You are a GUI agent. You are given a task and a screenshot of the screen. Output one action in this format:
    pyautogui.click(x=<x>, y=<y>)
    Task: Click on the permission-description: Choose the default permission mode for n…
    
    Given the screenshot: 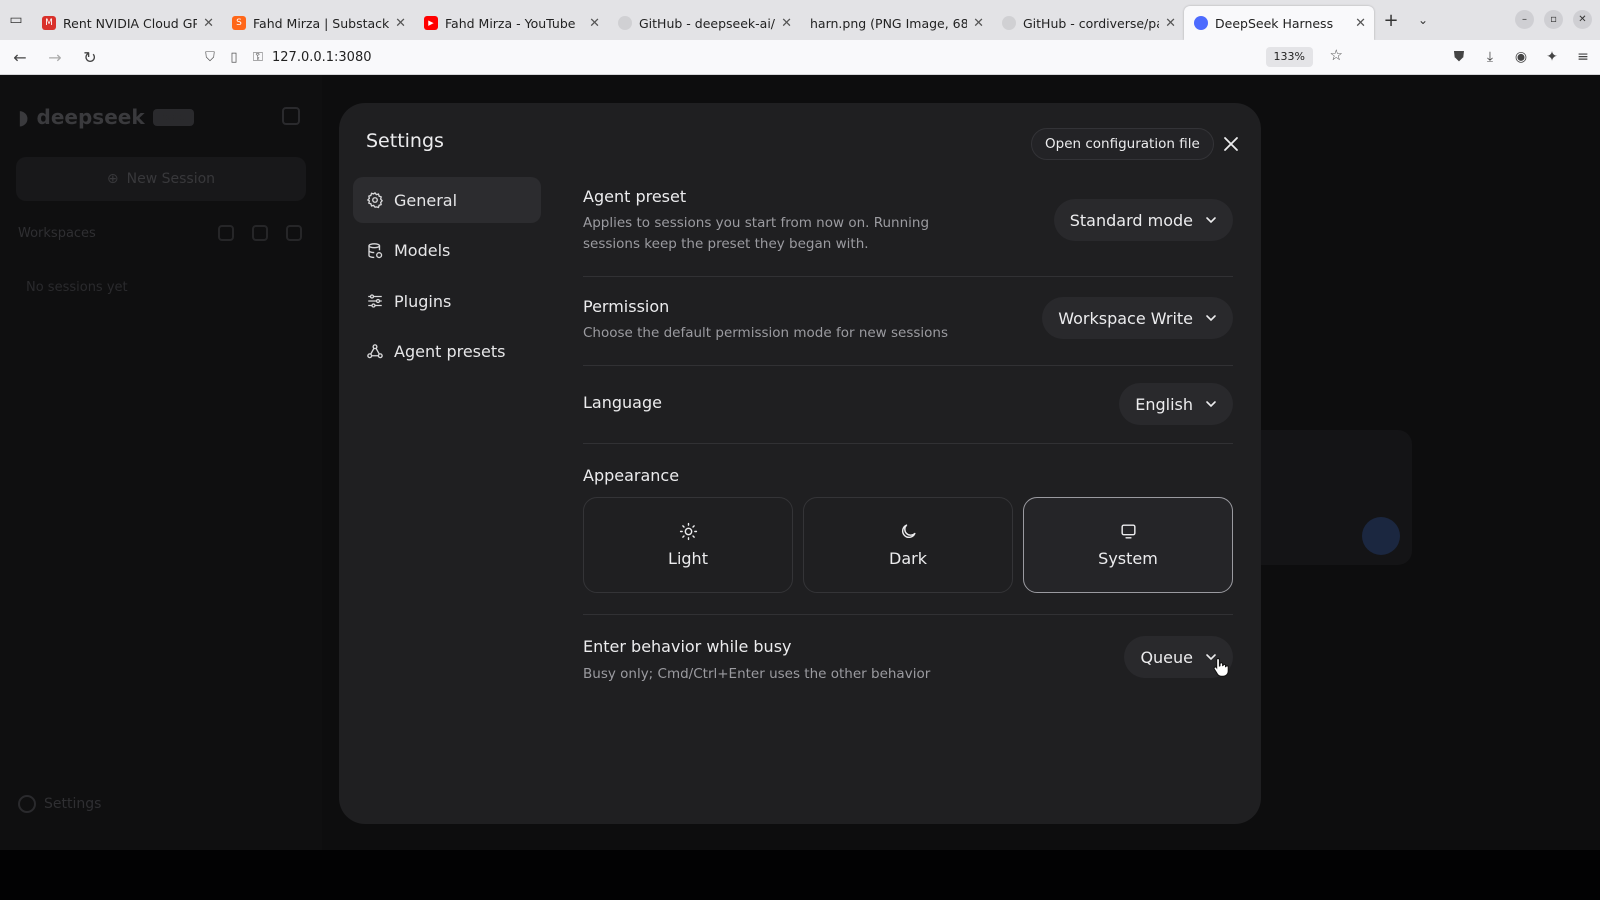 What is the action you would take?
    pyautogui.click(x=766, y=333)
    